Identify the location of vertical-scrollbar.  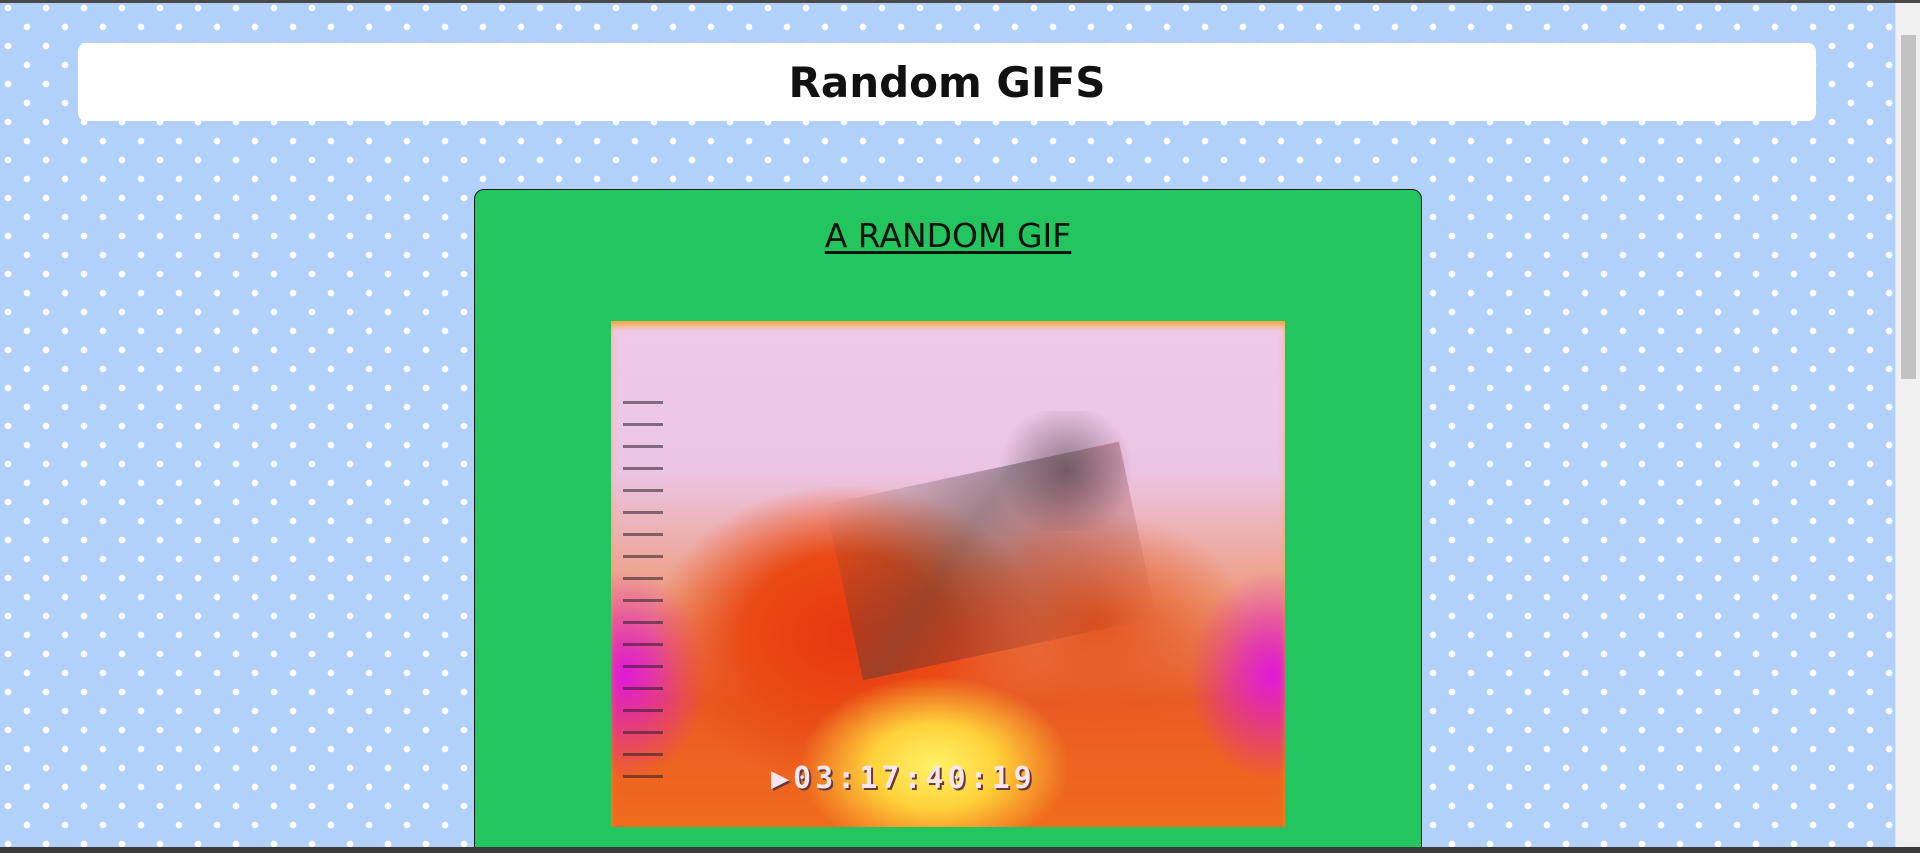
(1907, 425).